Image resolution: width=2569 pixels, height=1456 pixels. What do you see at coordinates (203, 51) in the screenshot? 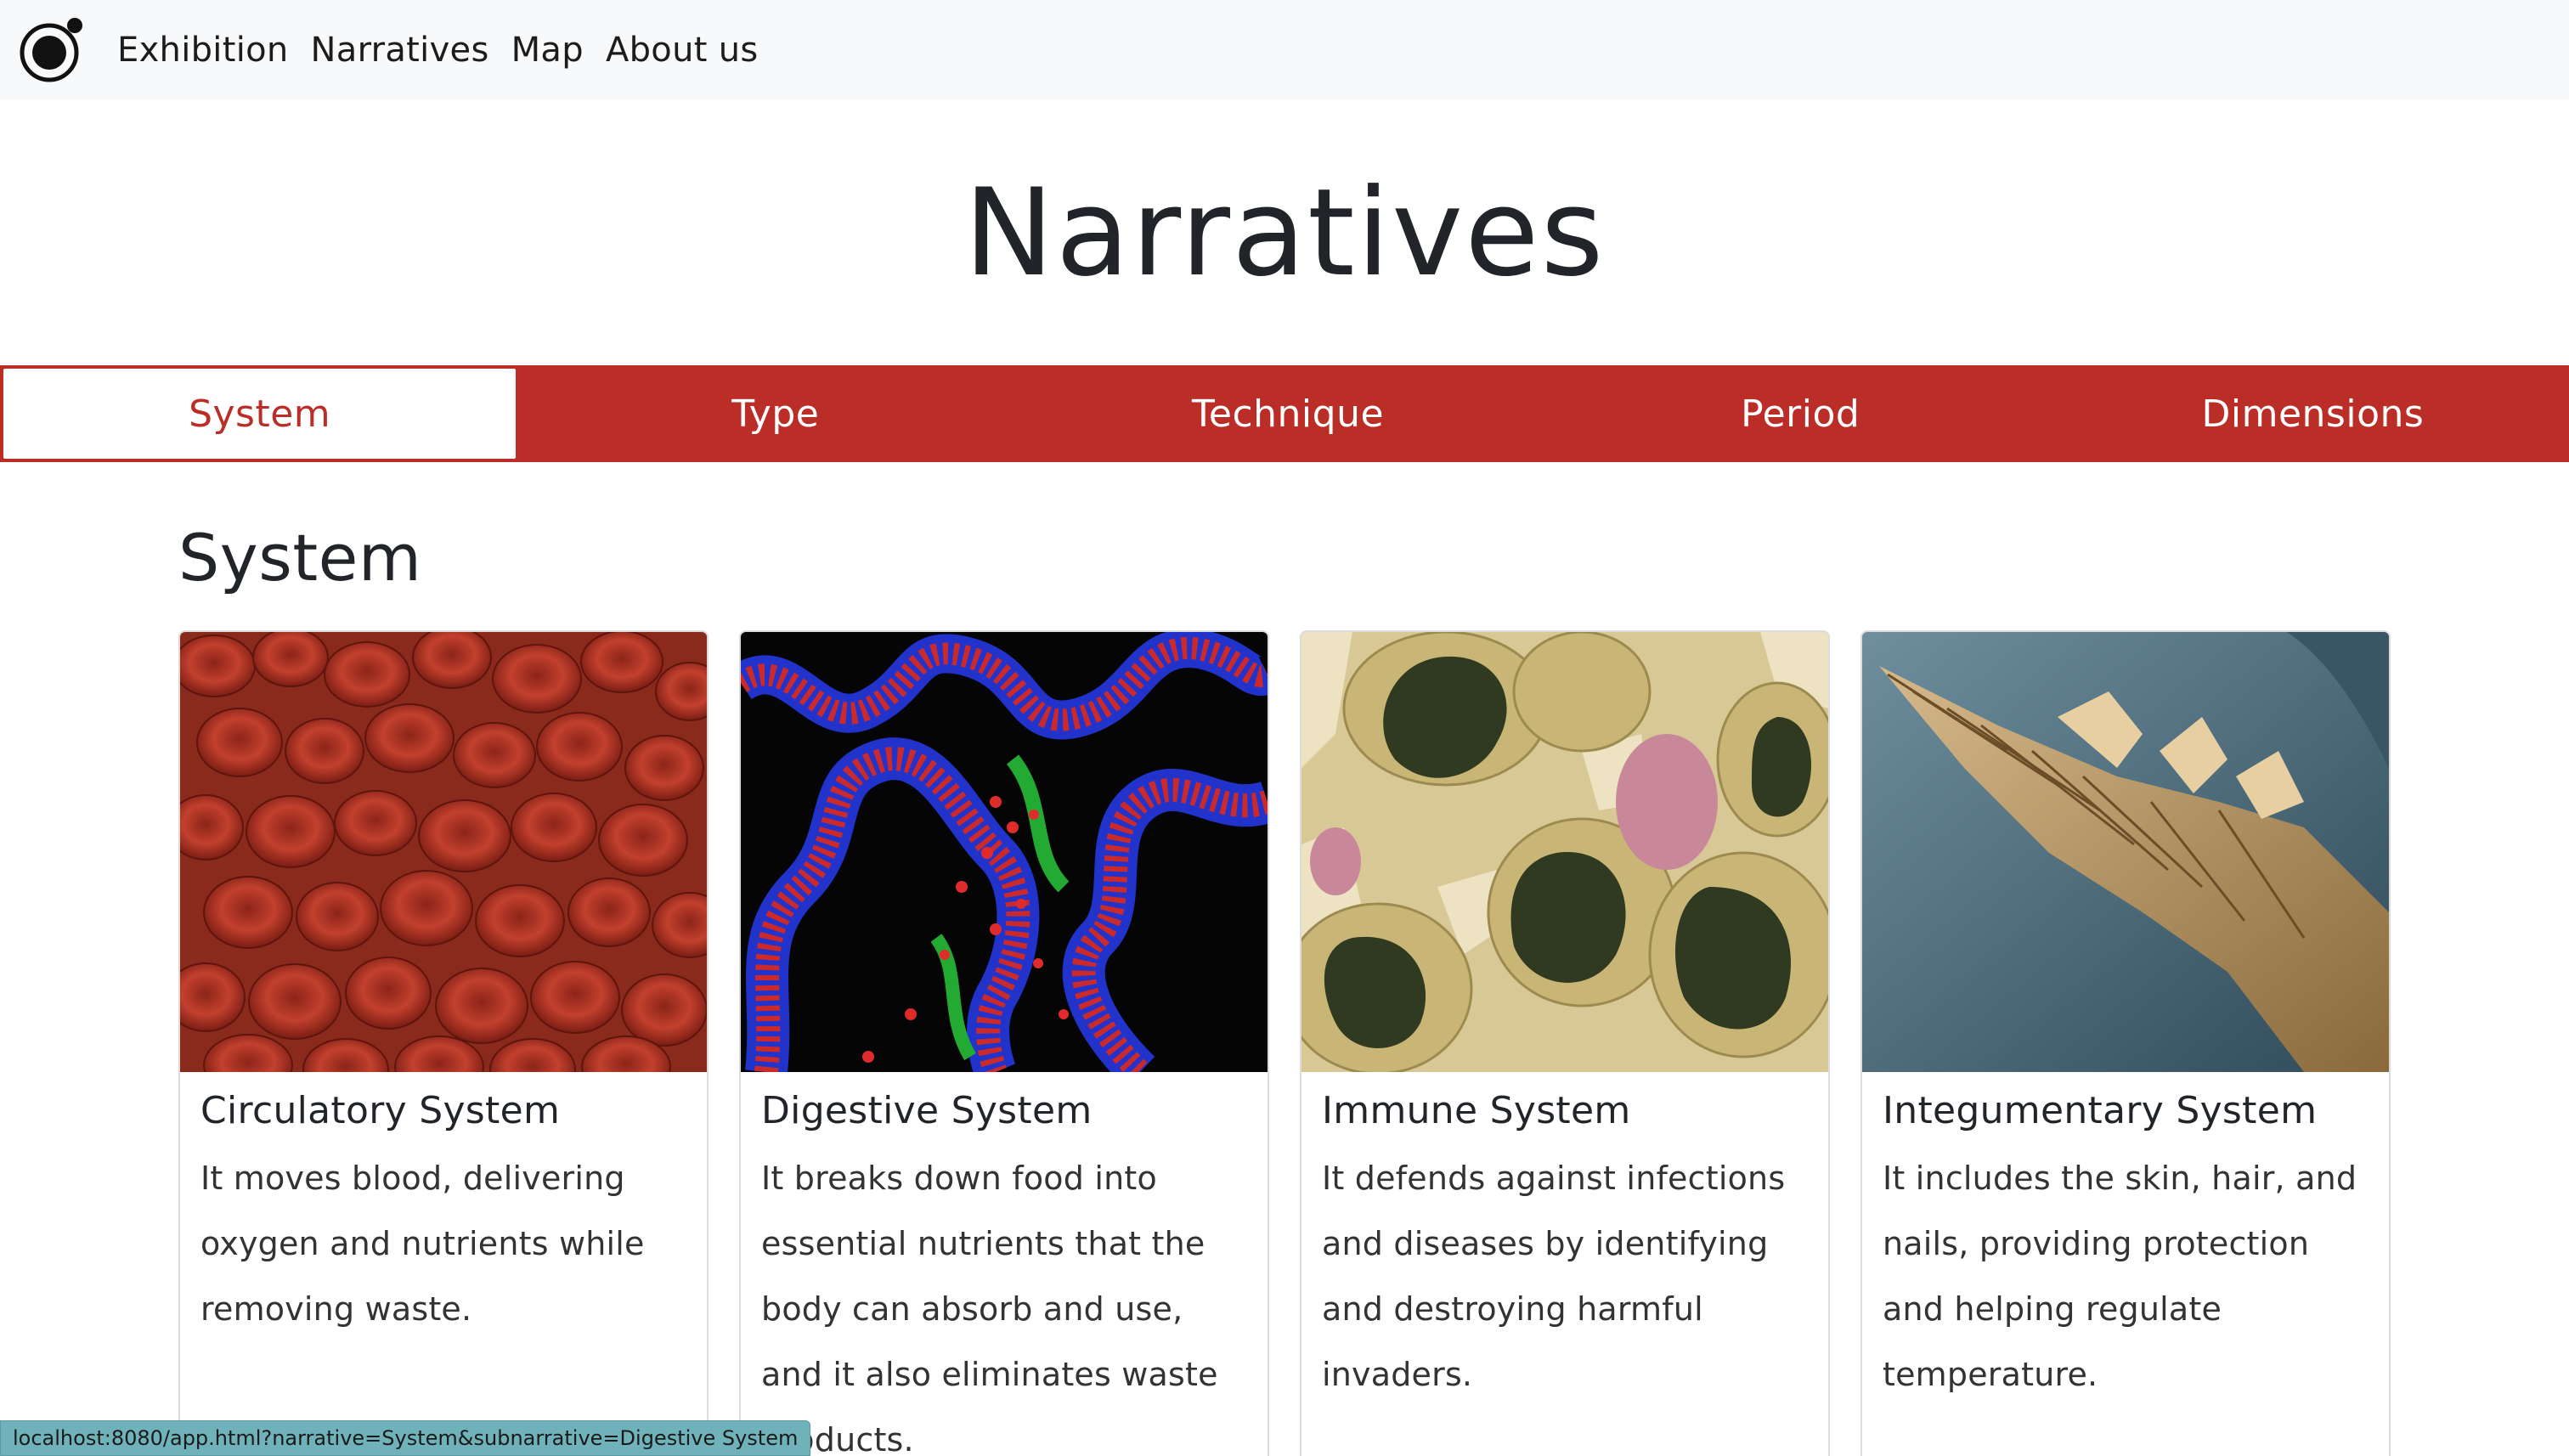
I see `nav-link-exhibition: Exhibition` at bounding box center [203, 51].